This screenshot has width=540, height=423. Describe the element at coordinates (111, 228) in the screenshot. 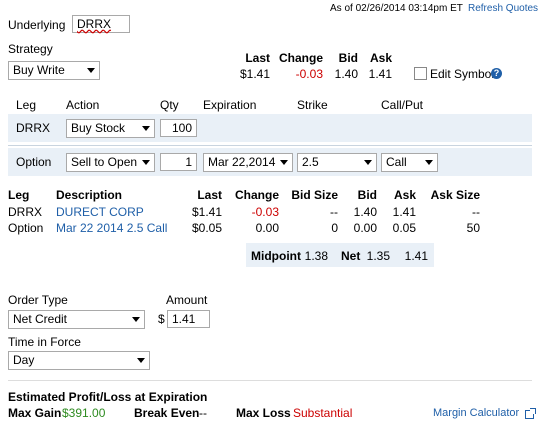

I see `description-link: Mar 22 2014 2.5 Call` at that location.